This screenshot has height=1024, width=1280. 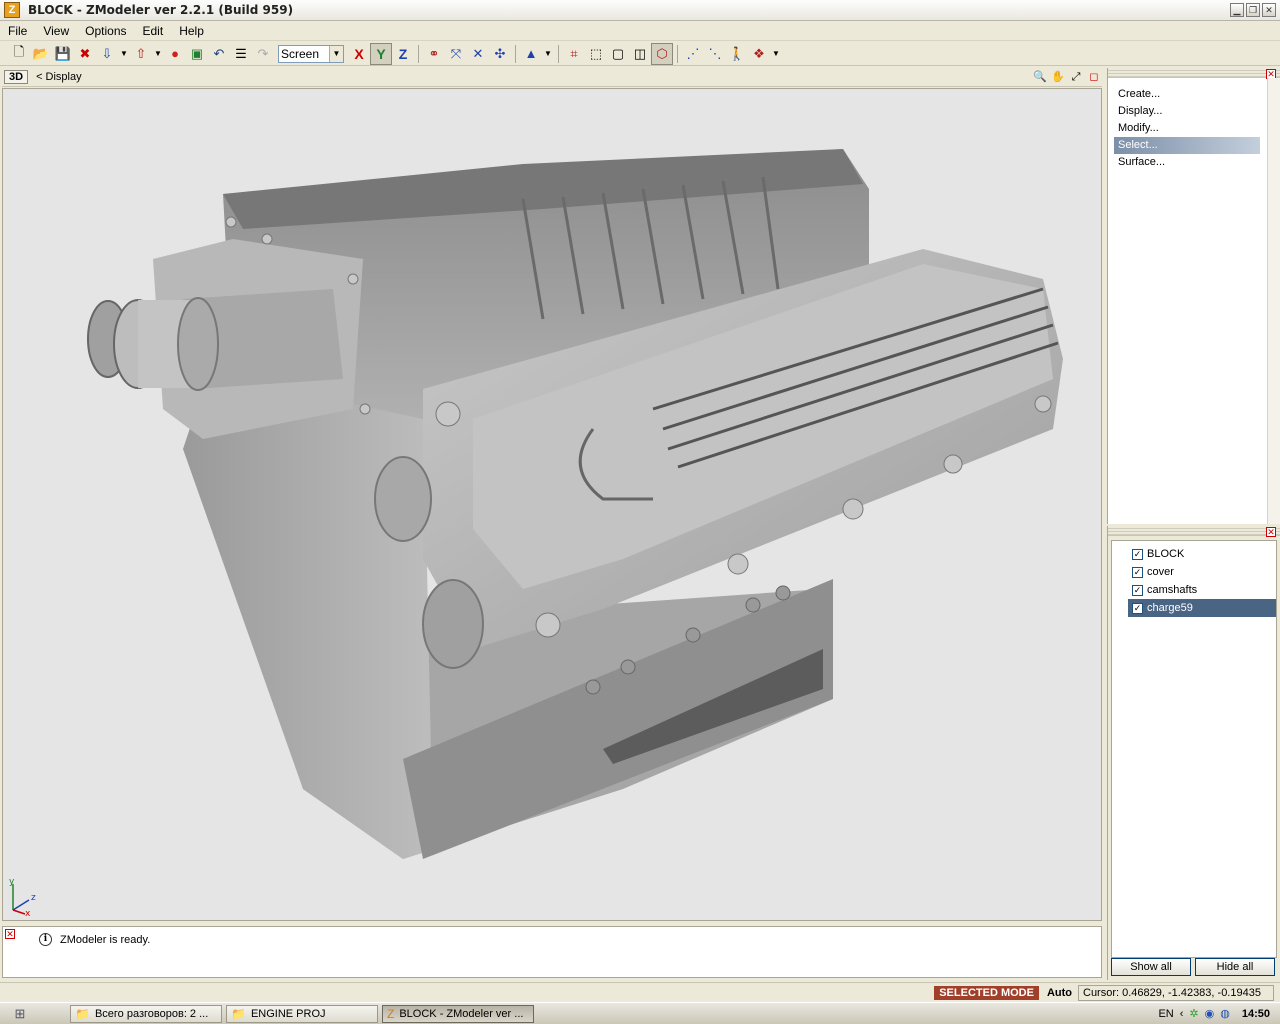 I want to click on minimize-button: ▁, so click(x=1237, y=10).